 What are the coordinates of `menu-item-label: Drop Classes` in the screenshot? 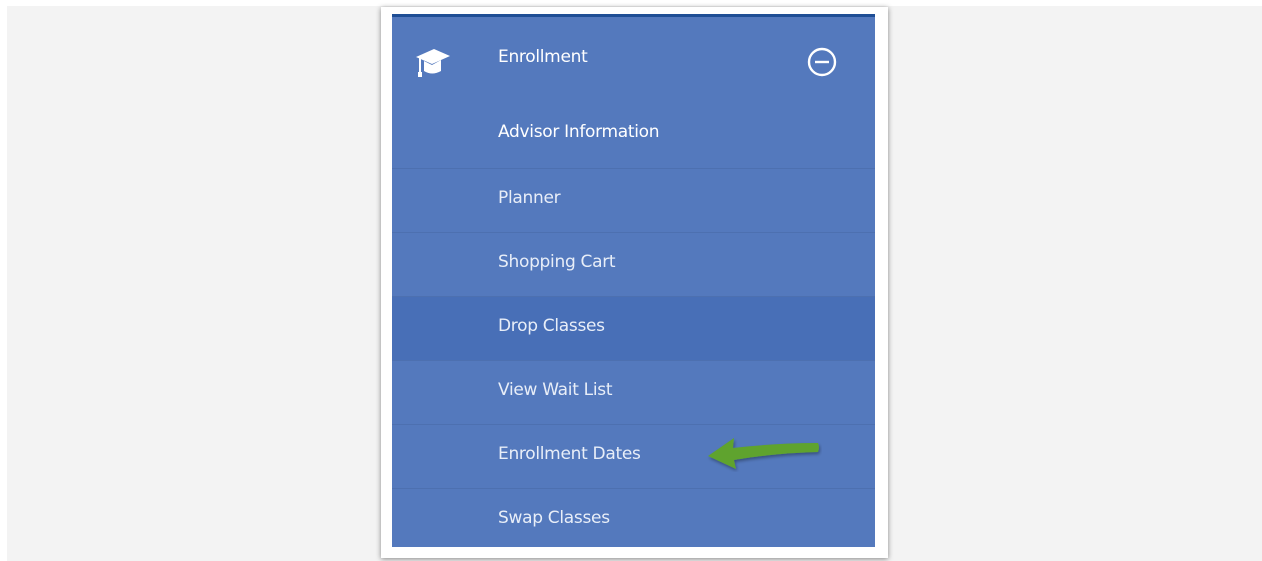 It's located at (551, 326).